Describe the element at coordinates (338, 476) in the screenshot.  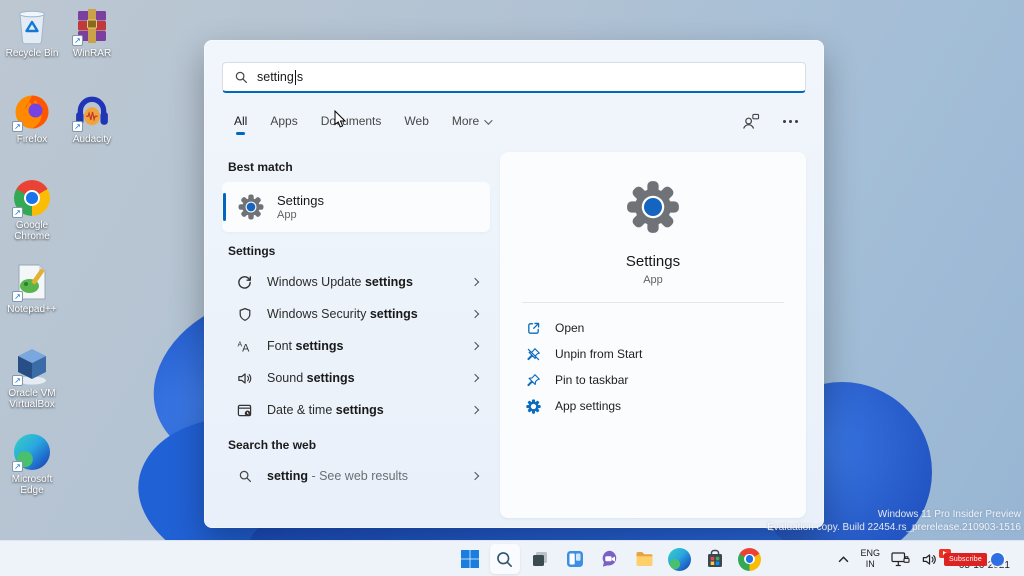
I see `result-label: setting - See web results` at that location.